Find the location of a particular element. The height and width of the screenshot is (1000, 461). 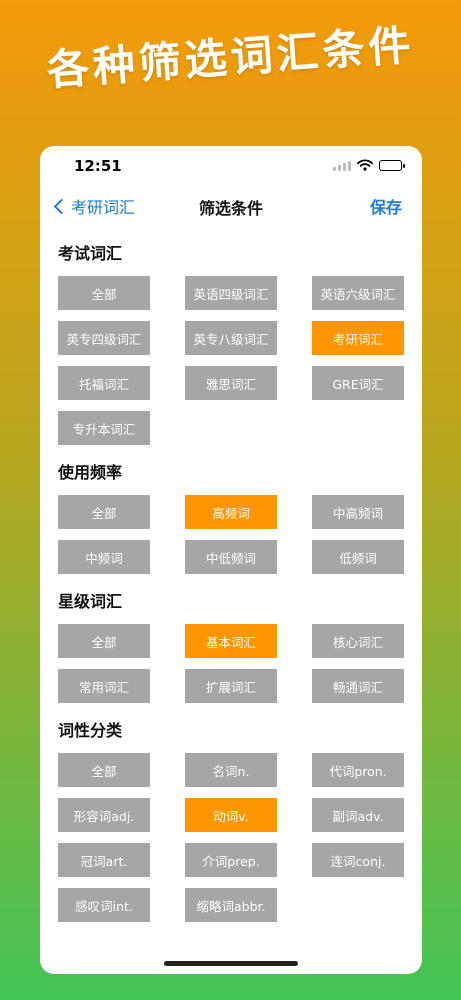

section-title: 星级词汇 is located at coordinates (90, 601).